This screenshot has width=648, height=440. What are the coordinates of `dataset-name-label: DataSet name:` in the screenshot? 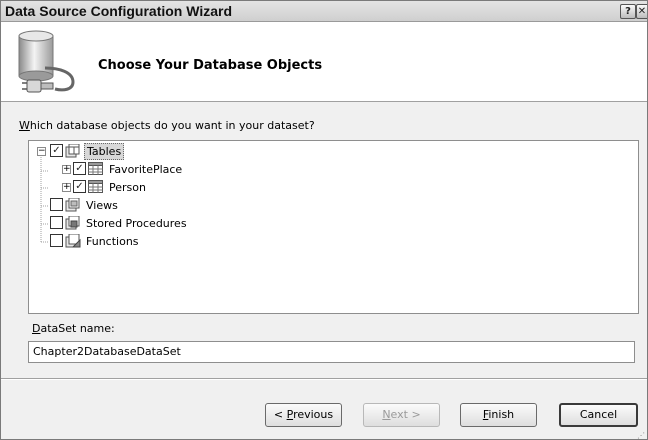 It's located at (73, 328).